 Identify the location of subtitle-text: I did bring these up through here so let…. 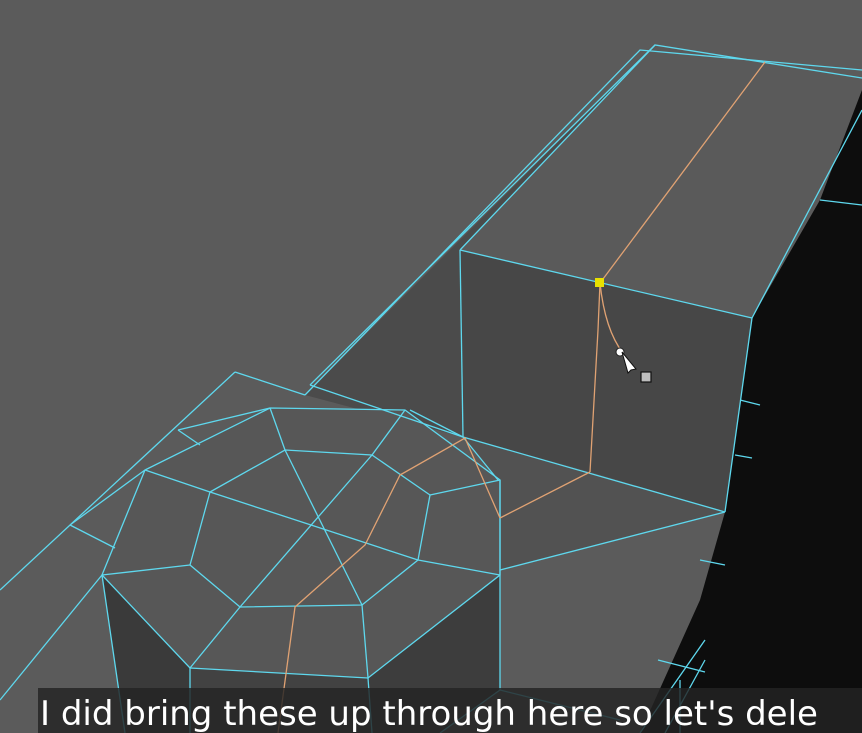
(429, 713).